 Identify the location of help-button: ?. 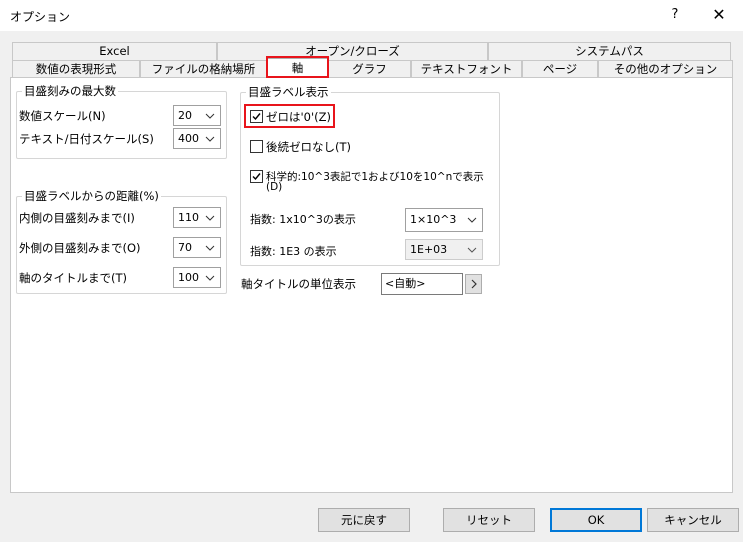
(675, 15).